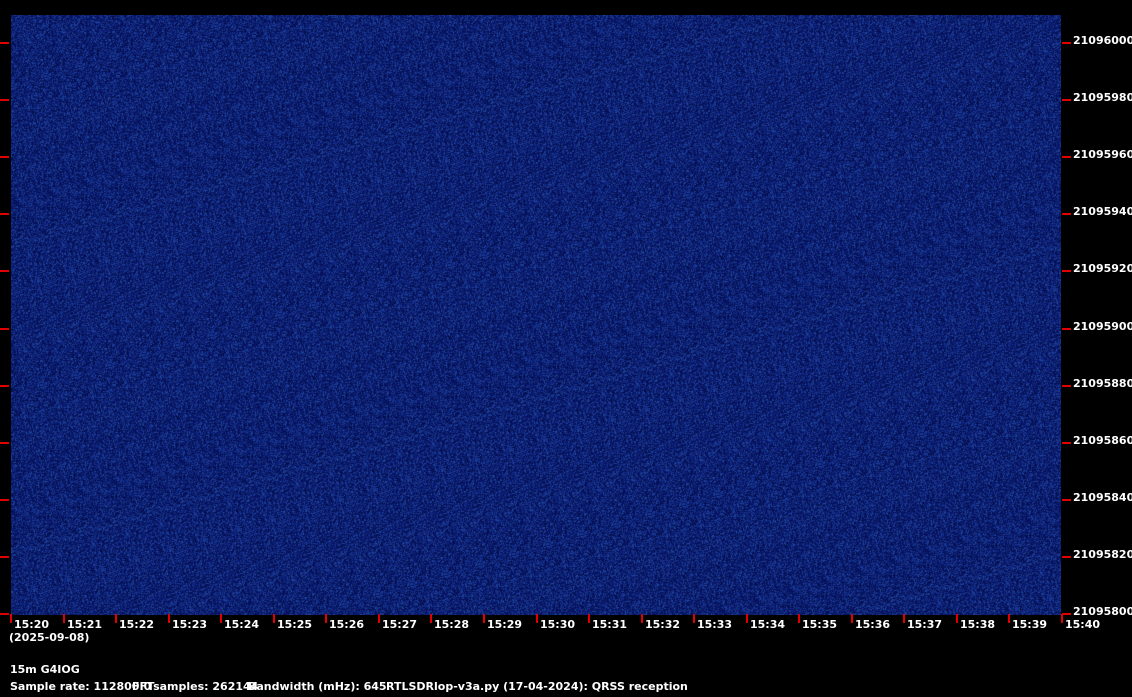 The image size is (1132, 697). I want to click on x-tick-label-15: 15:35, so click(820, 624).